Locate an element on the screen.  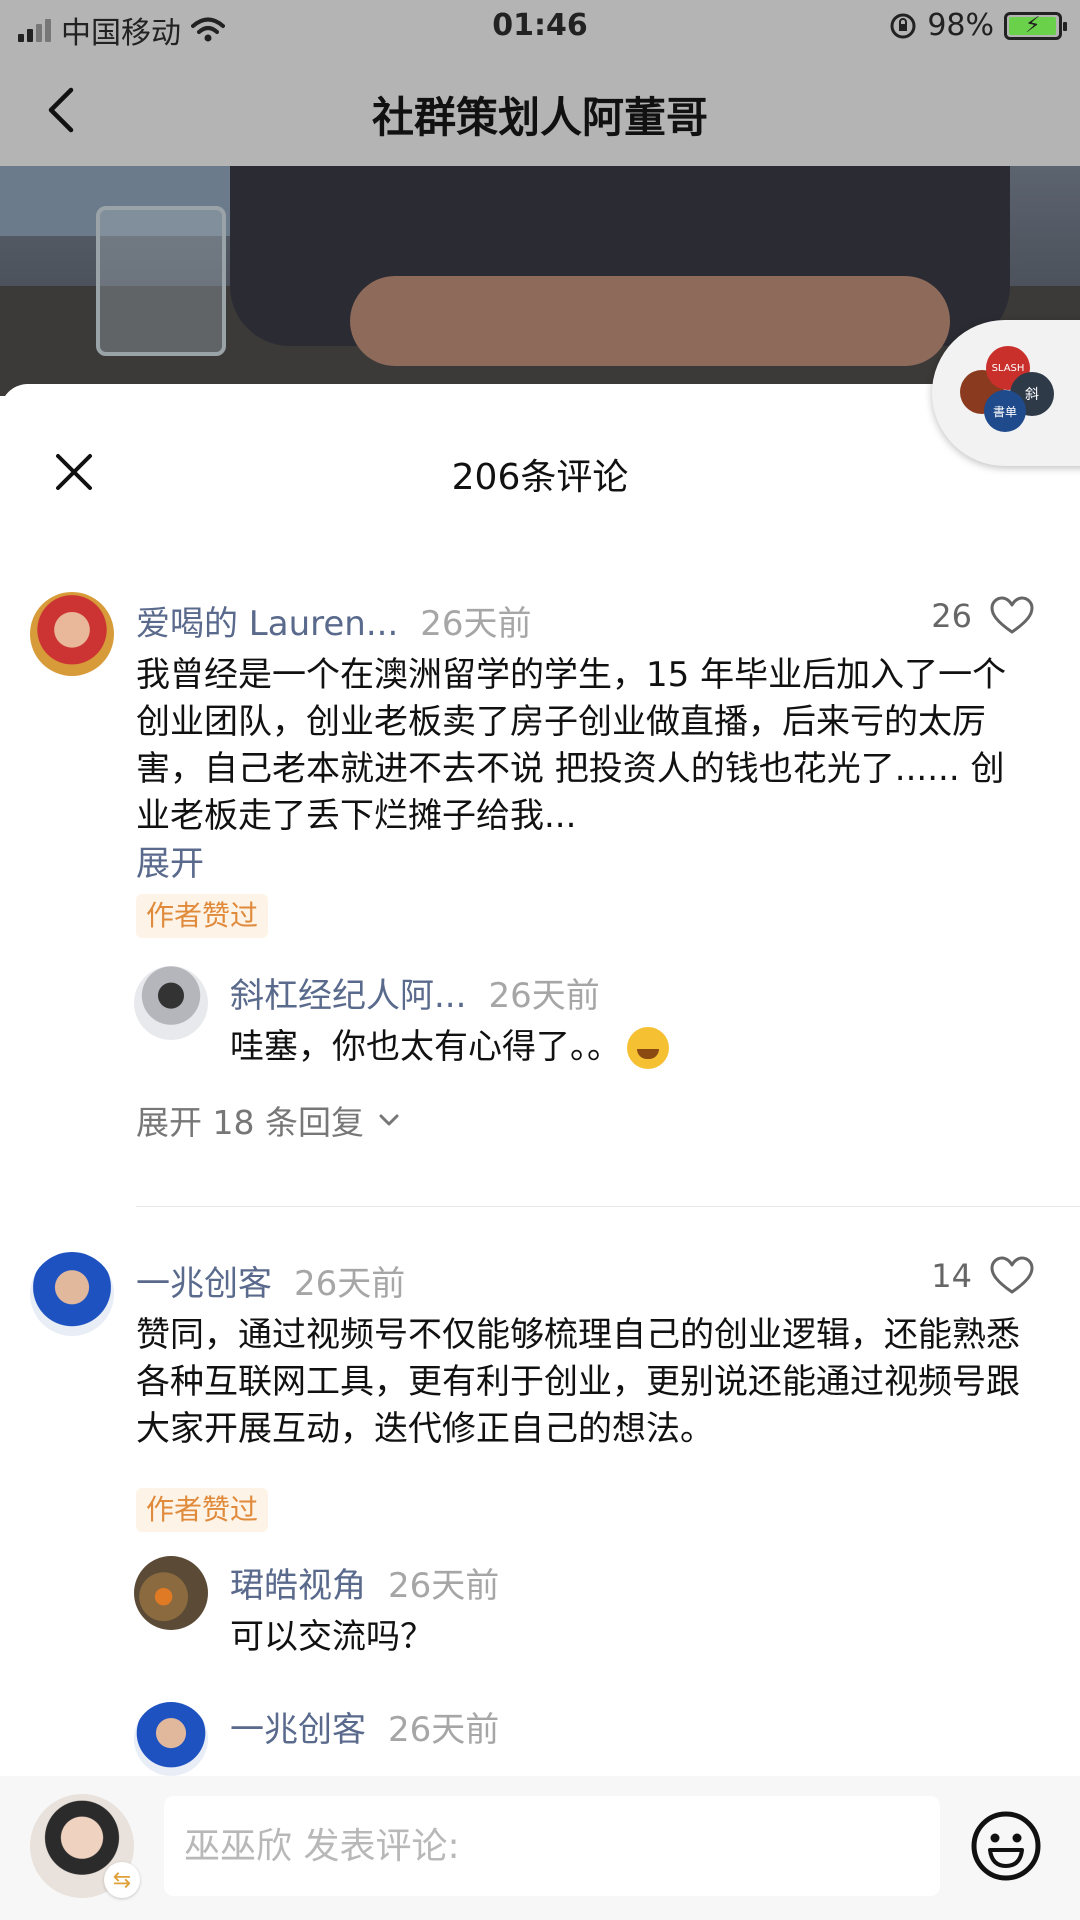
replier-name: 一兆创客 is located at coordinates (298, 1726).